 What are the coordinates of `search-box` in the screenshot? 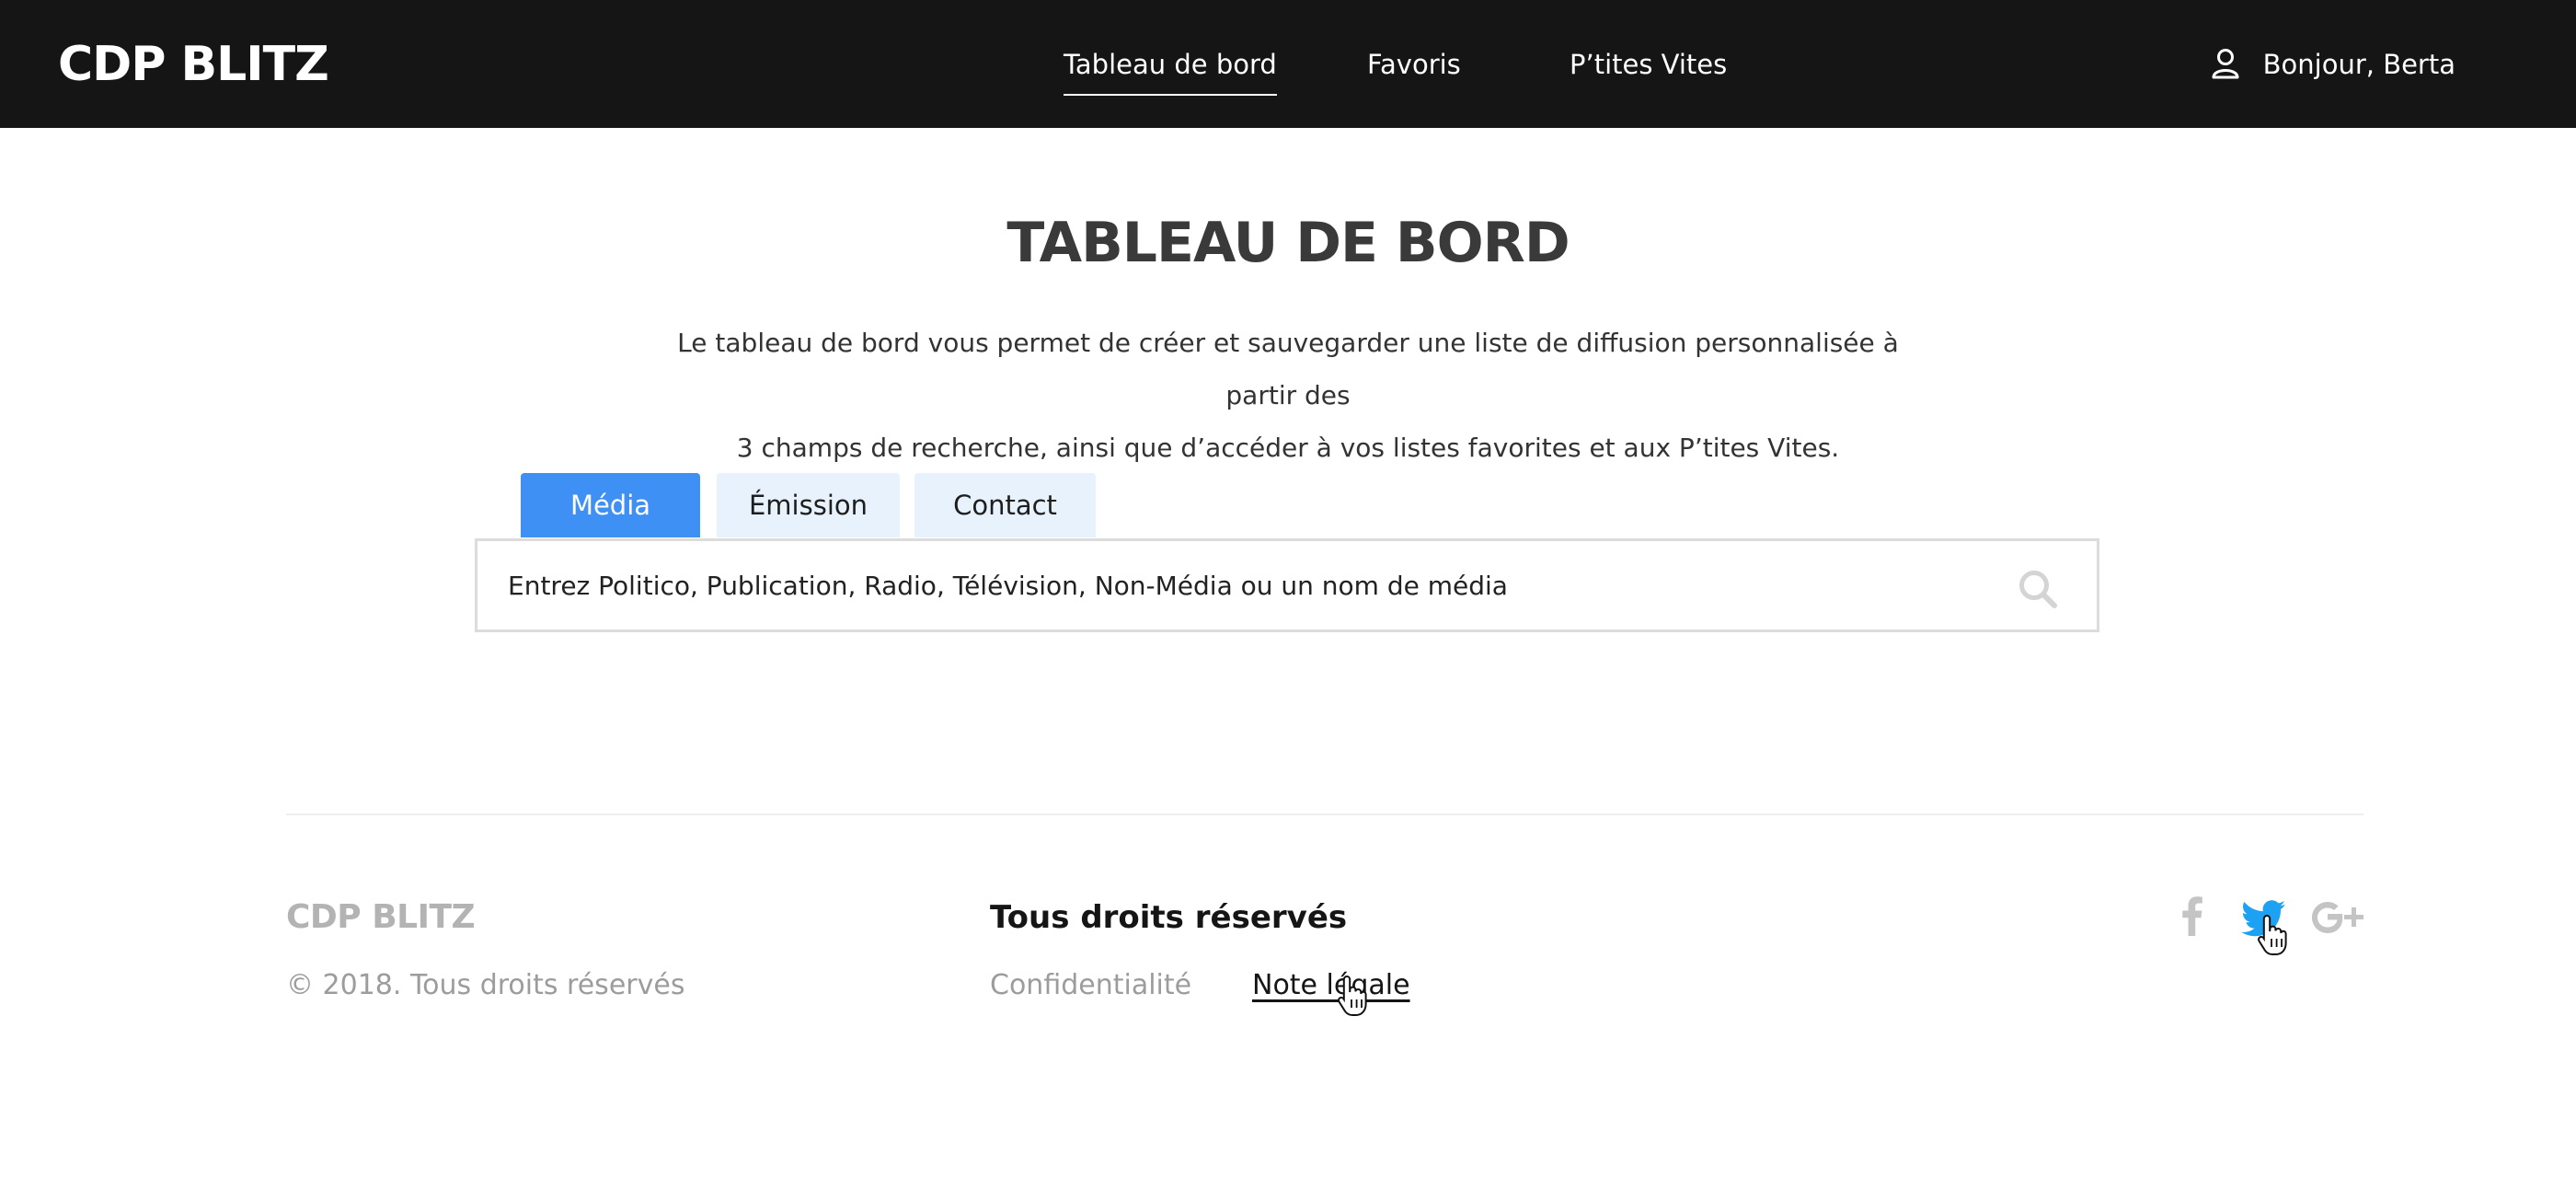 It's located at (1287, 585).